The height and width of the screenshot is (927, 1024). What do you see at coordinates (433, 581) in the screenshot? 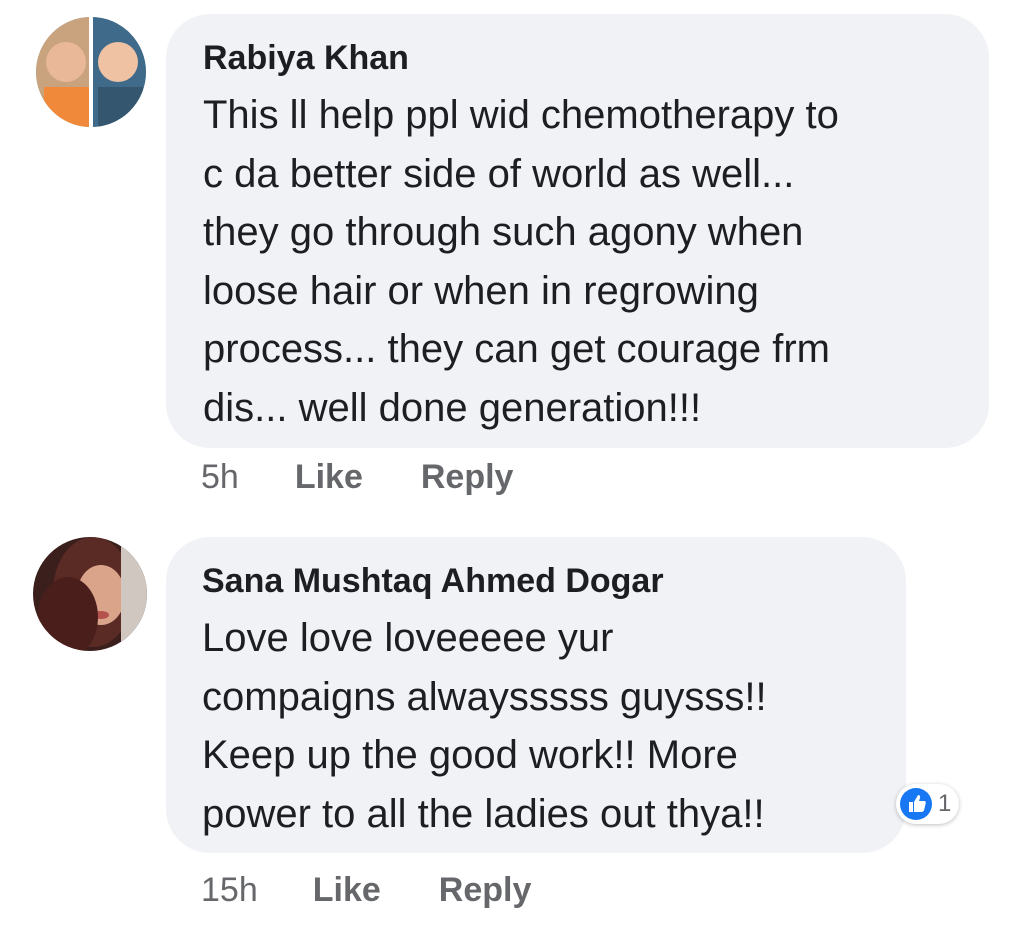
I see `comment-author: Sana Mushtaq Ahmed Dogar` at bounding box center [433, 581].